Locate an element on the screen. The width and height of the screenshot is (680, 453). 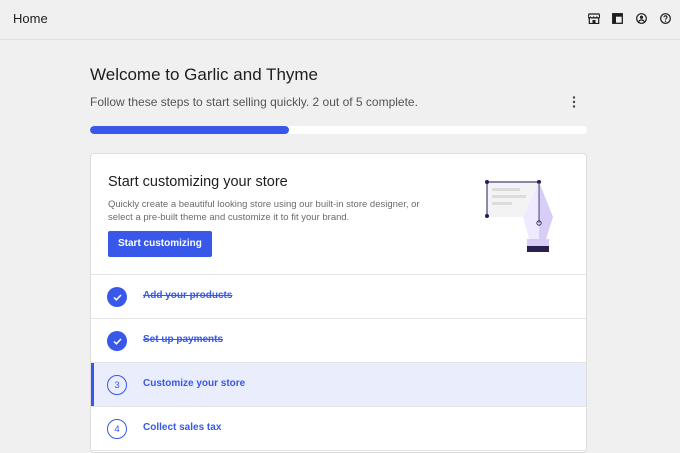
task-label: Customize your store is located at coordinates (194, 383).